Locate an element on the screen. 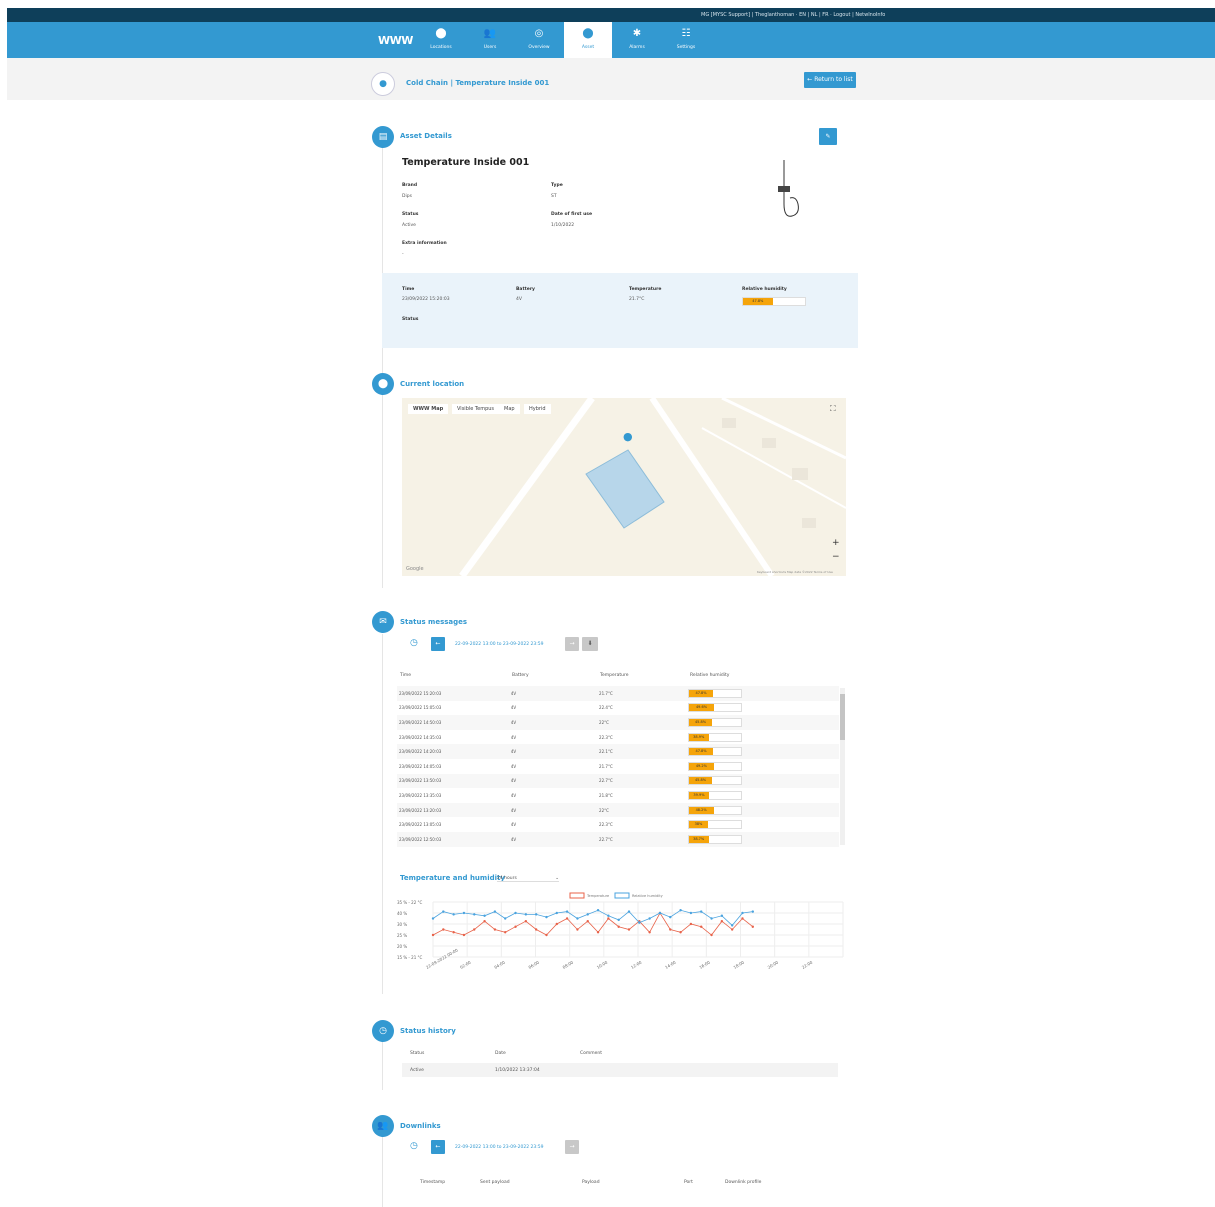 The height and width of the screenshot is (1207, 1215). download-button: ⬇ is located at coordinates (590, 644).